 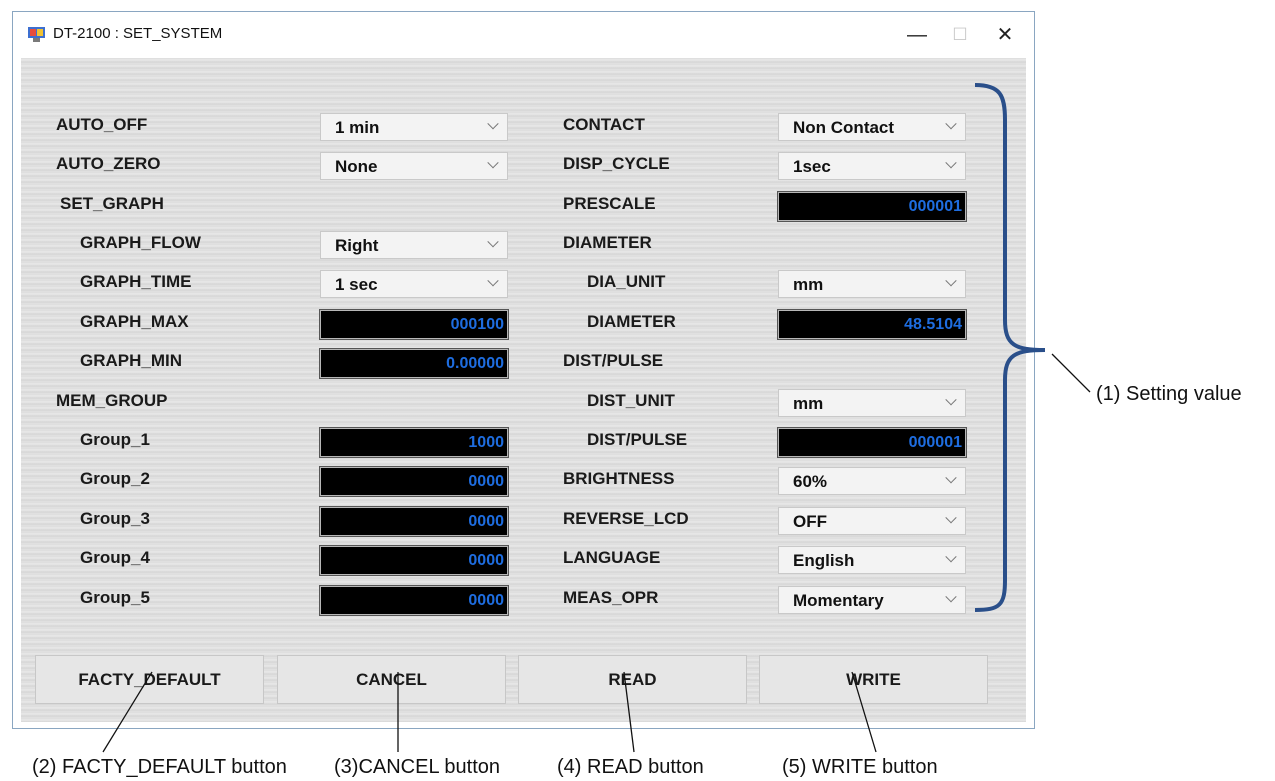 What do you see at coordinates (864, 712) in the screenshot?
I see `write-leader` at bounding box center [864, 712].